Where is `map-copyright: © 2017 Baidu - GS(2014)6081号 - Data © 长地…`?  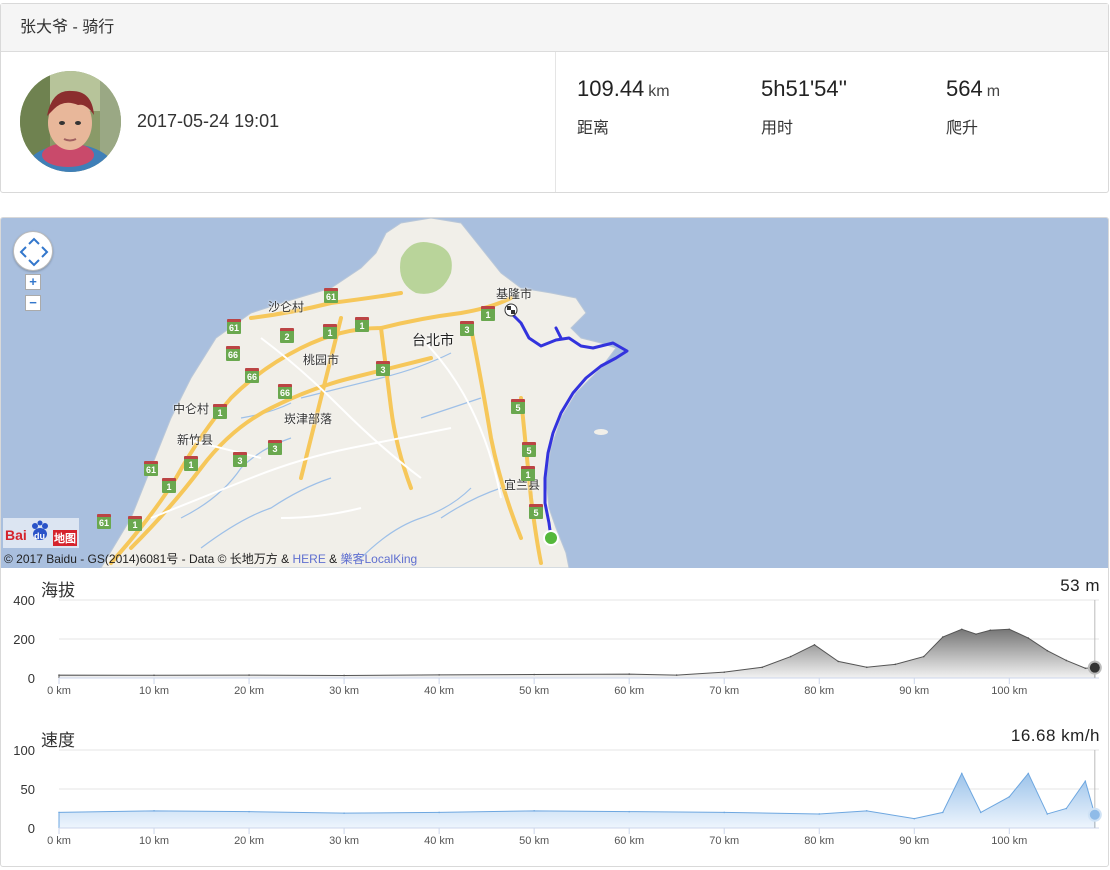 map-copyright: © 2017 Baidu - GS(2014)6081号 - Data © 长地… is located at coordinates (210, 558).